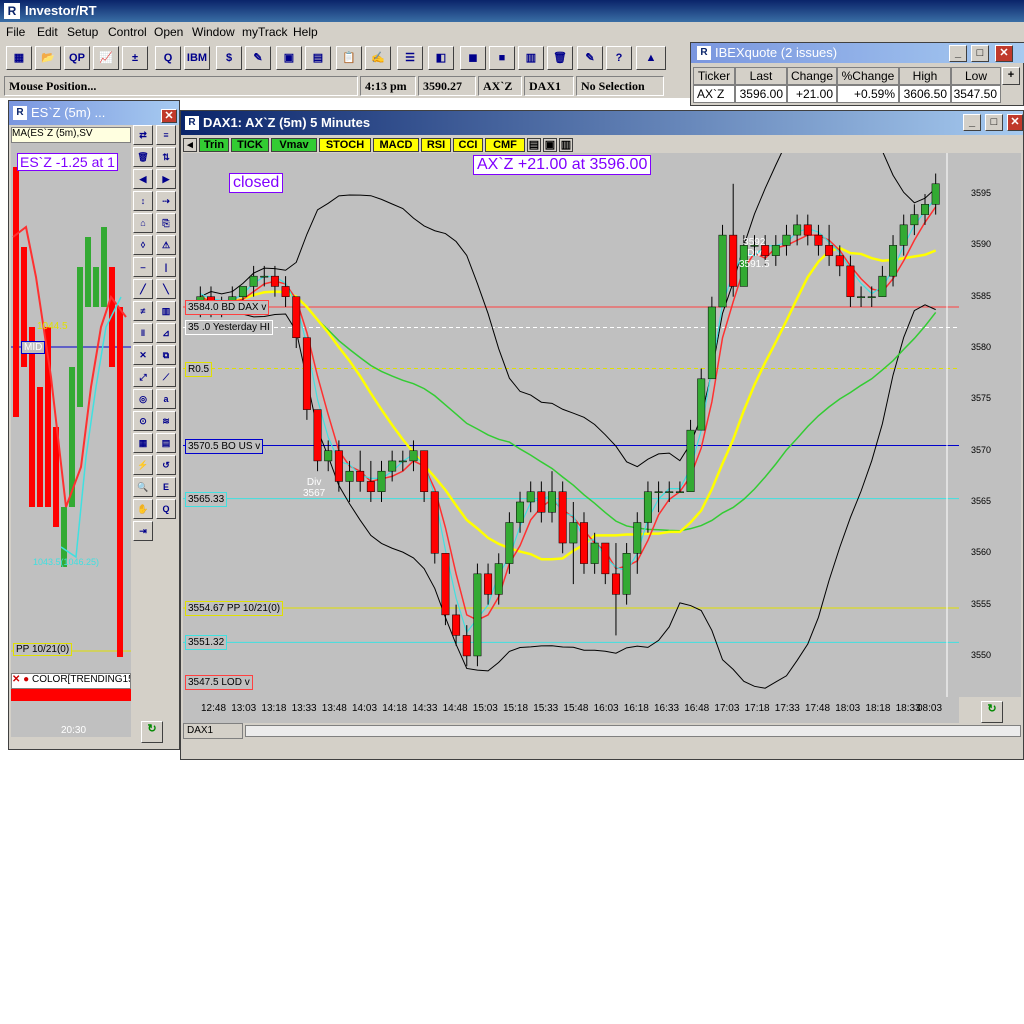 Image resolution: width=1024 pixels, height=1024 pixels. I want to click on drawing-tool-icon: a, so click(166, 399).